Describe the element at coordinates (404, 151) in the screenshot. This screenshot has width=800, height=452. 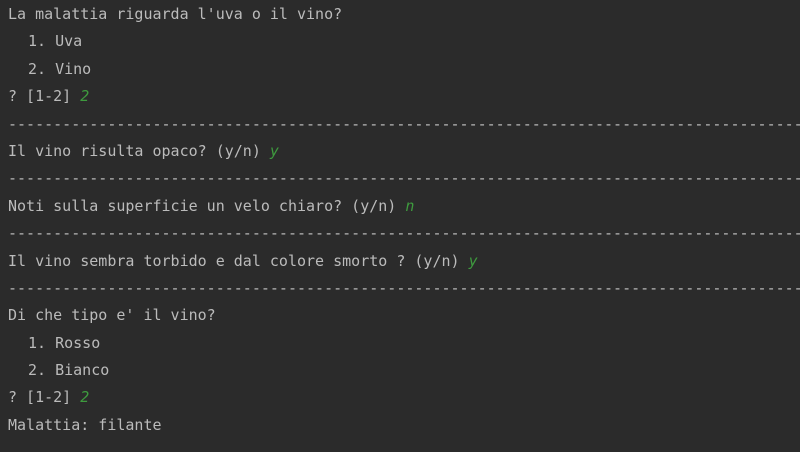
I see `prompt-line: Il vino risulta opaco? (y/n) y` at that location.